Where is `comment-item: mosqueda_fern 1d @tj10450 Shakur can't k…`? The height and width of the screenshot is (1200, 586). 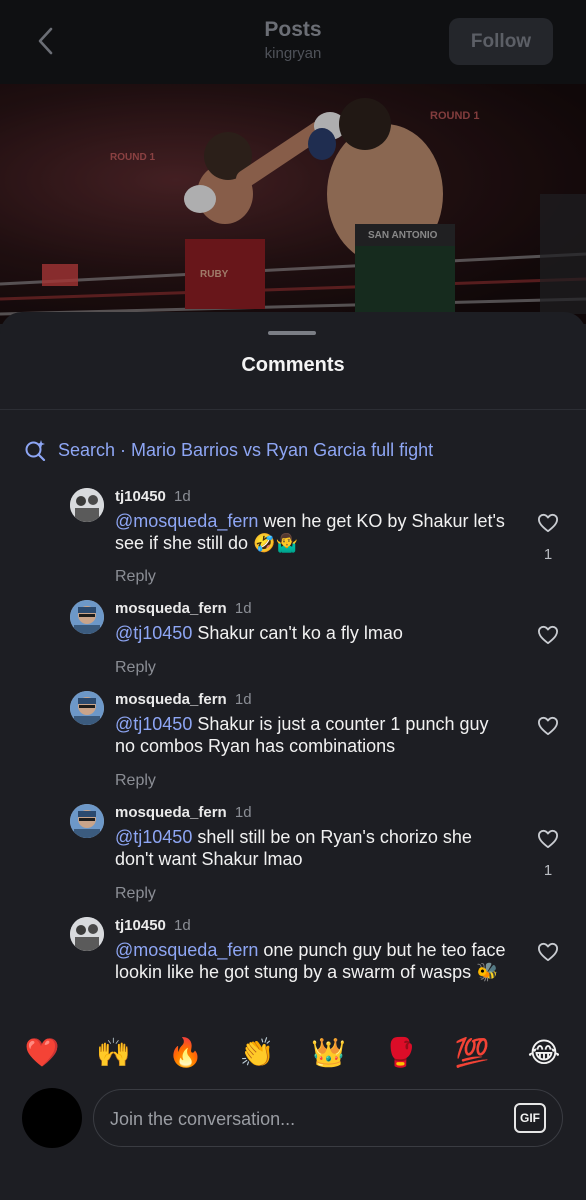
comment-item: mosqueda_fern 1d @tj10450 Shakur can't k… is located at coordinates (320, 640).